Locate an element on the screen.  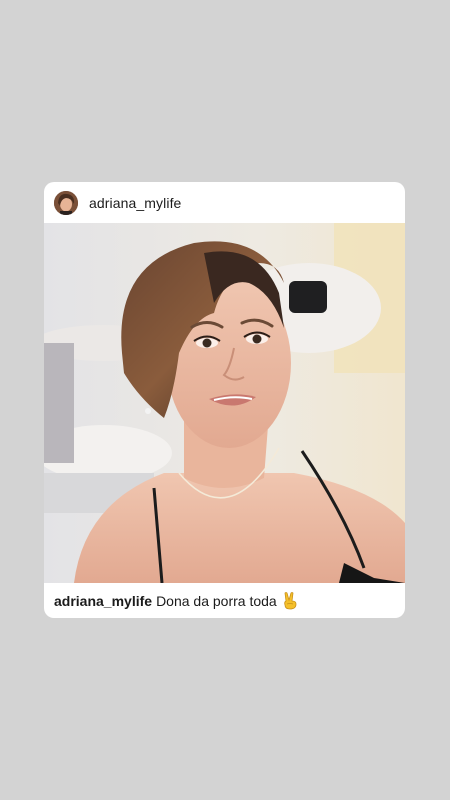
post-caption: adriana_mylife Dona da porra toda is located at coordinates (176, 600).